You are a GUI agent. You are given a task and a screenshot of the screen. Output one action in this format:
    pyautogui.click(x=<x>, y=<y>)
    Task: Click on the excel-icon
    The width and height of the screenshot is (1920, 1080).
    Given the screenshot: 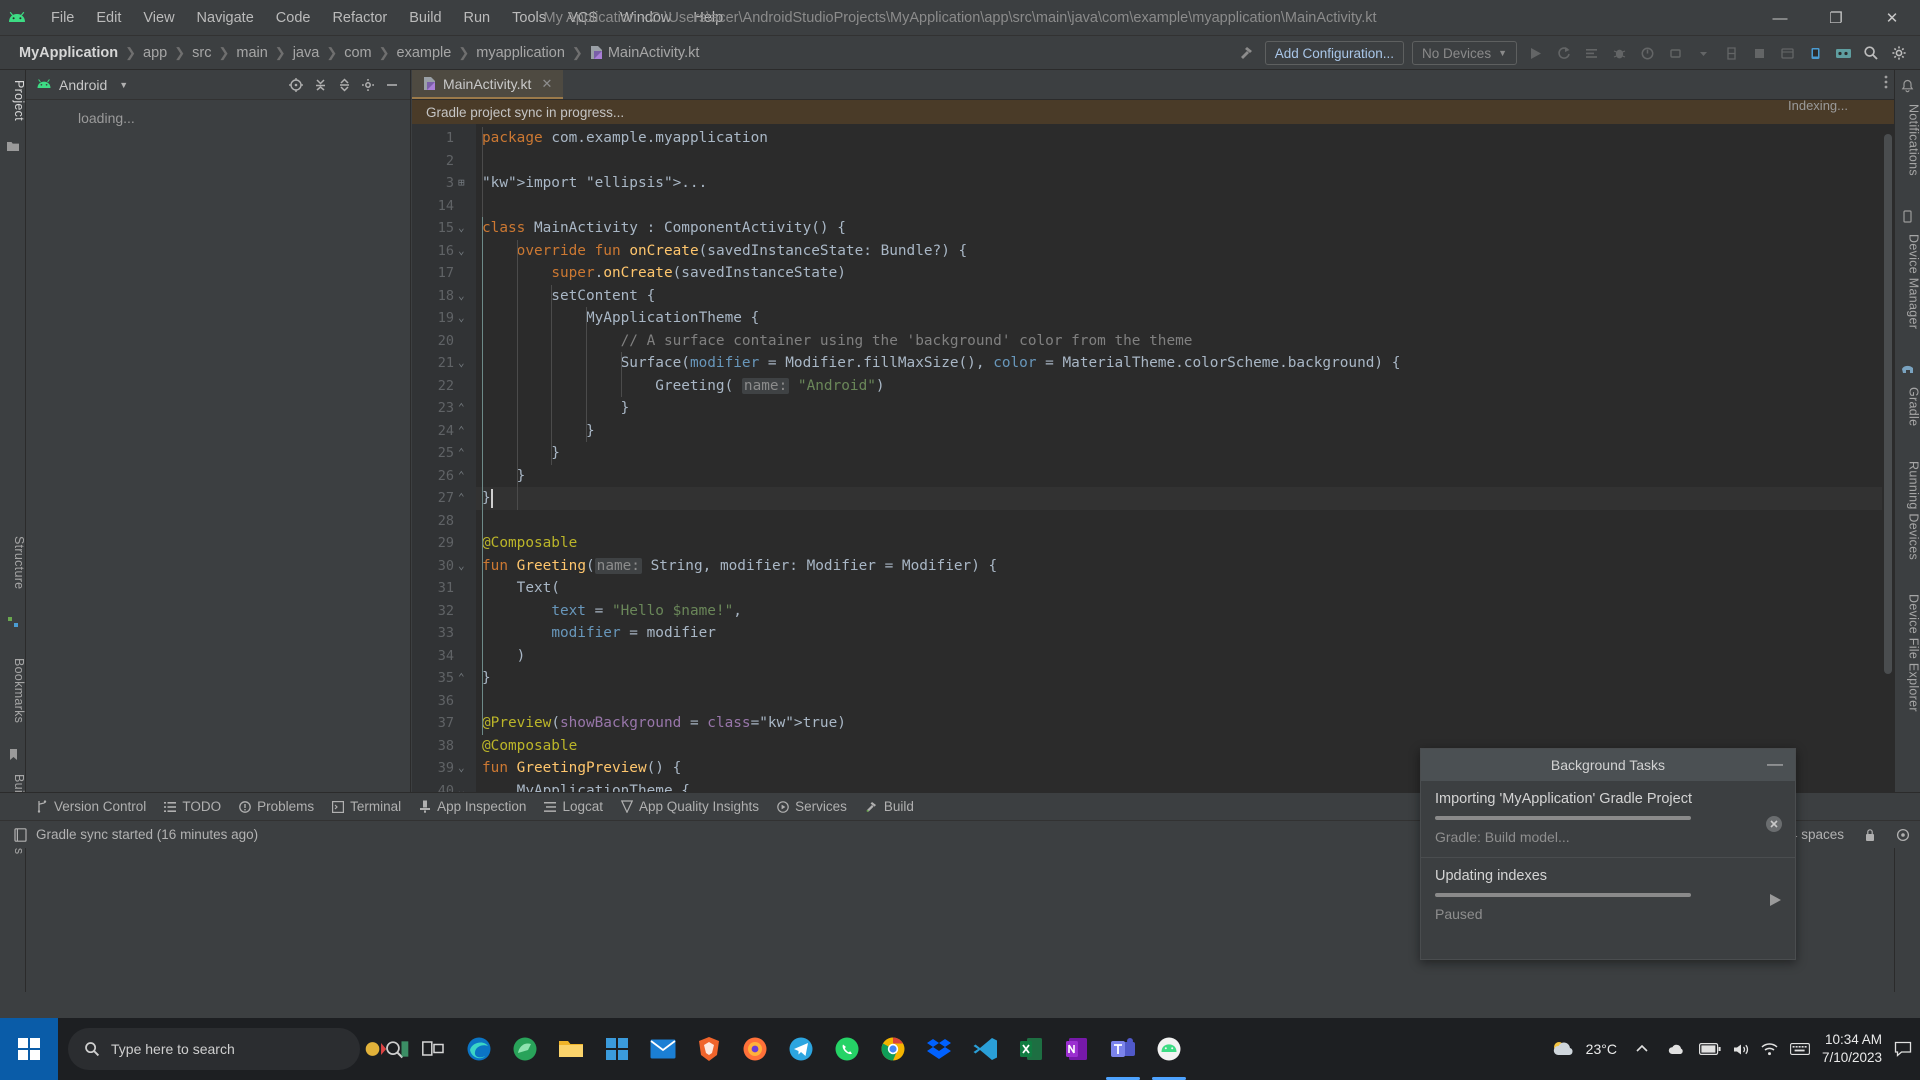 What is the action you would take?
    pyautogui.click(x=1031, y=1049)
    